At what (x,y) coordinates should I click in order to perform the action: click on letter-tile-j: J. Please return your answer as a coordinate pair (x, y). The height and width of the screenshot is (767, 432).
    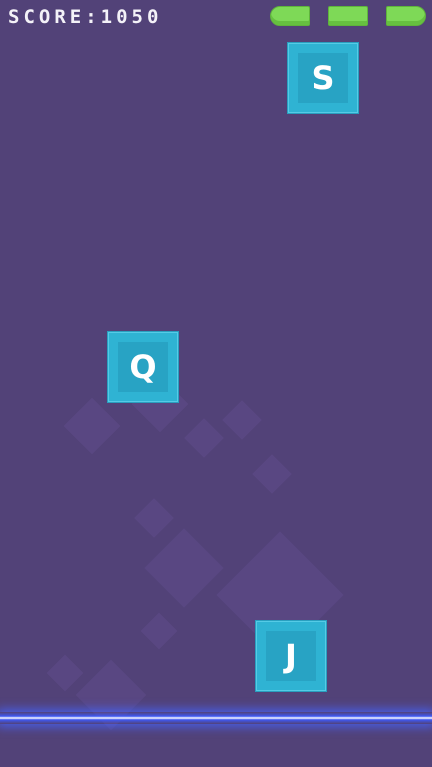
    Looking at the image, I should click on (291, 656).